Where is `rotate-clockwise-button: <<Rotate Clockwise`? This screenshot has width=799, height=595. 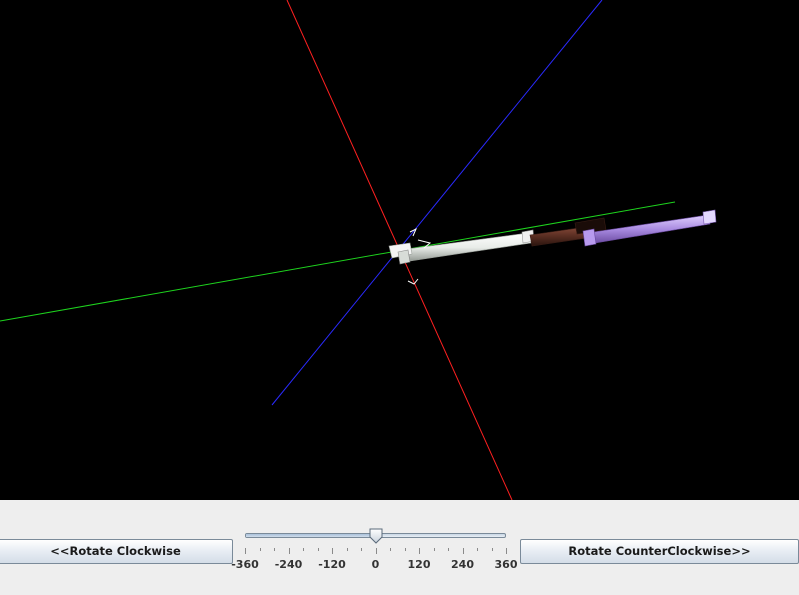
rotate-clockwise-button: <<Rotate Clockwise is located at coordinates (116, 551).